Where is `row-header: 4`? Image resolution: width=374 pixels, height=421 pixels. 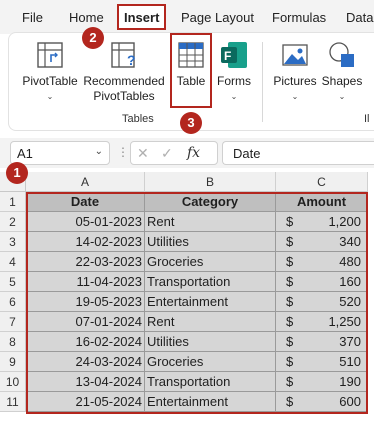
row-header: 4 is located at coordinates (13, 262).